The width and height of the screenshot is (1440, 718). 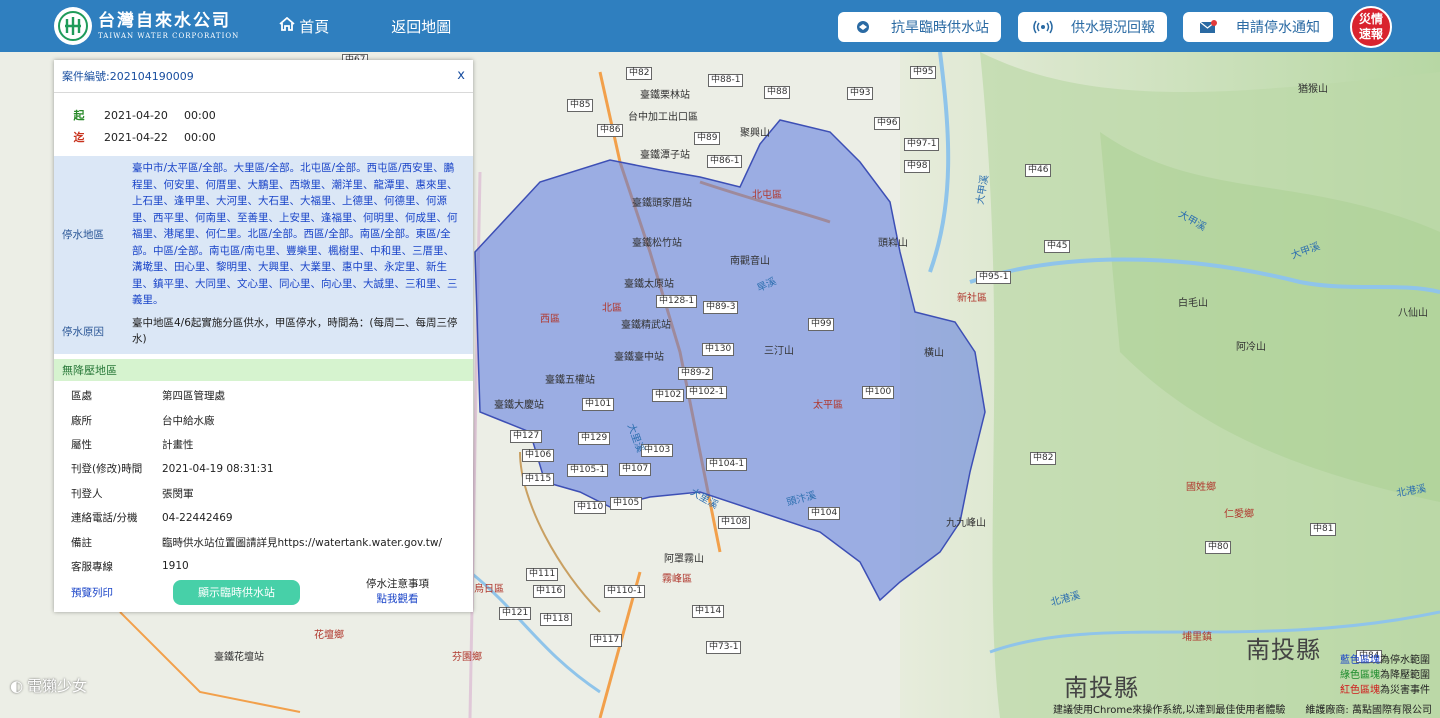 What do you see at coordinates (724, 647) in the screenshot?
I see `road-badge: 中73-1` at bounding box center [724, 647].